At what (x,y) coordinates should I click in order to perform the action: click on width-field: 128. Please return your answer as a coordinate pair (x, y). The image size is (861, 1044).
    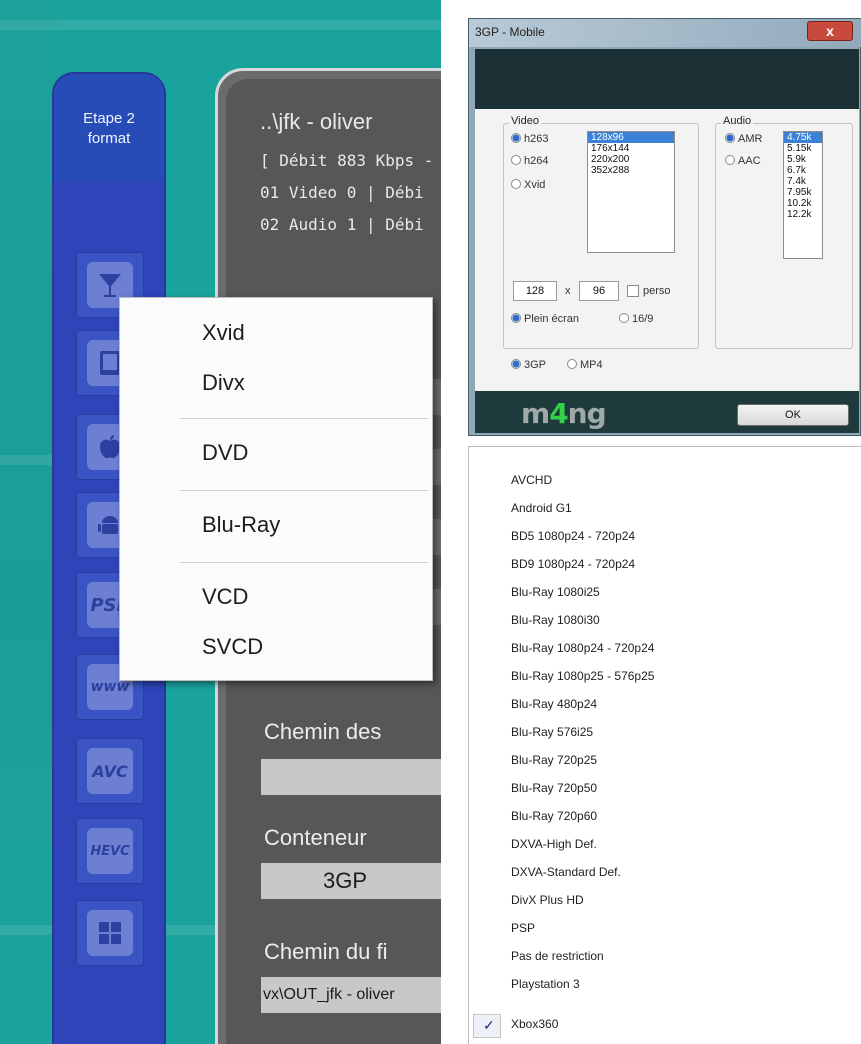
    Looking at the image, I should click on (535, 291).